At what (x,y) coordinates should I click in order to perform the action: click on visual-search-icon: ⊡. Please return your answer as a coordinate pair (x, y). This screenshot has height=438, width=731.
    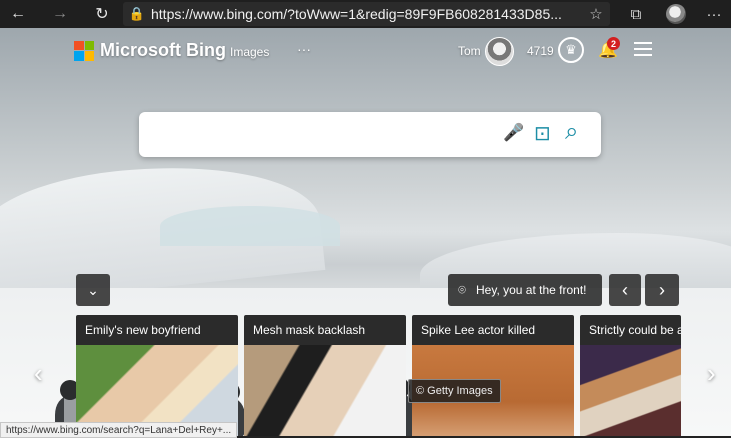
    Looking at the image, I should click on (542, 133).